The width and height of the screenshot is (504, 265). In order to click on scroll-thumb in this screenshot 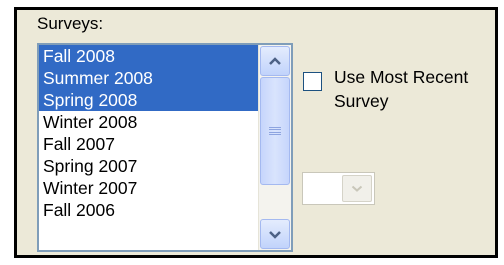, I will do `click(275, 131)`.